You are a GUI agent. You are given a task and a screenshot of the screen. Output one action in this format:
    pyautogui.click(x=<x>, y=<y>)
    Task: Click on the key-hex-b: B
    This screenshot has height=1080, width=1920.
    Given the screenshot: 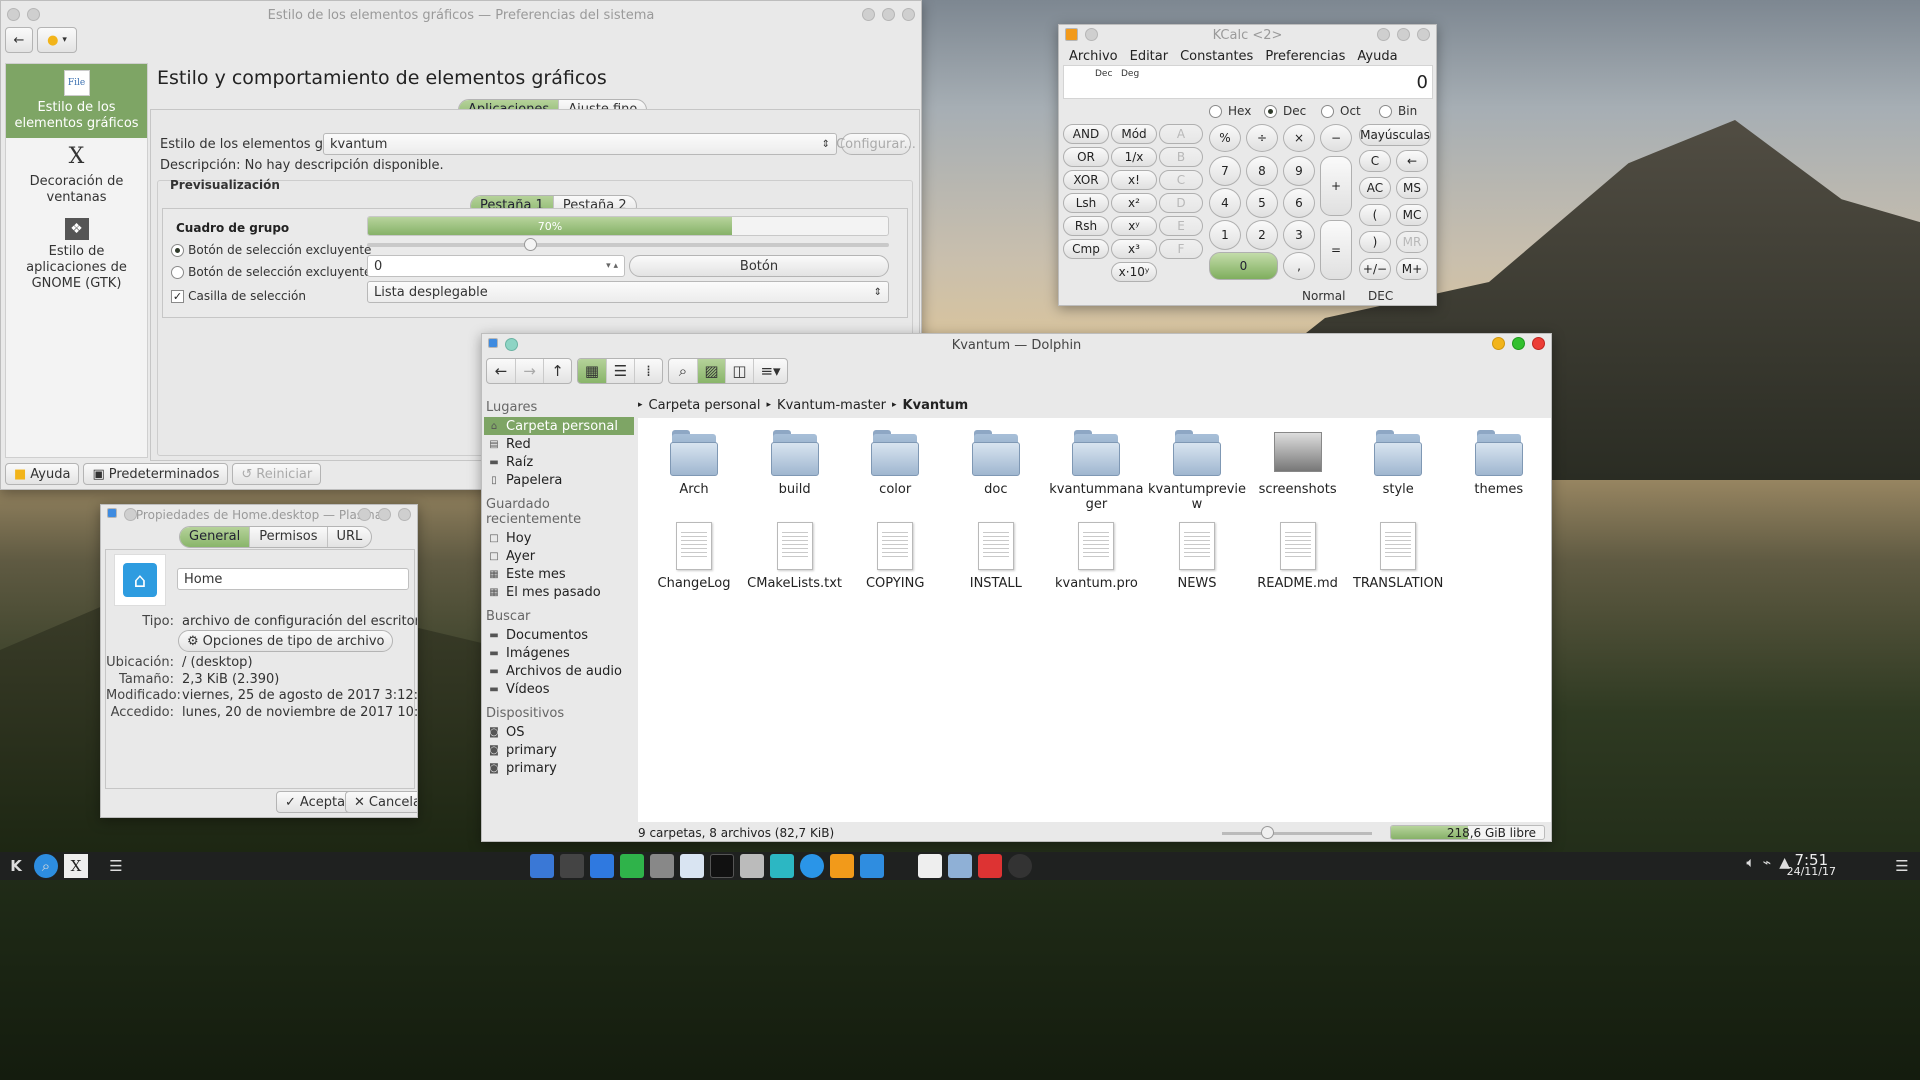 What is the action you would take?
    pyautogui.click(x=1181, y=157)
    